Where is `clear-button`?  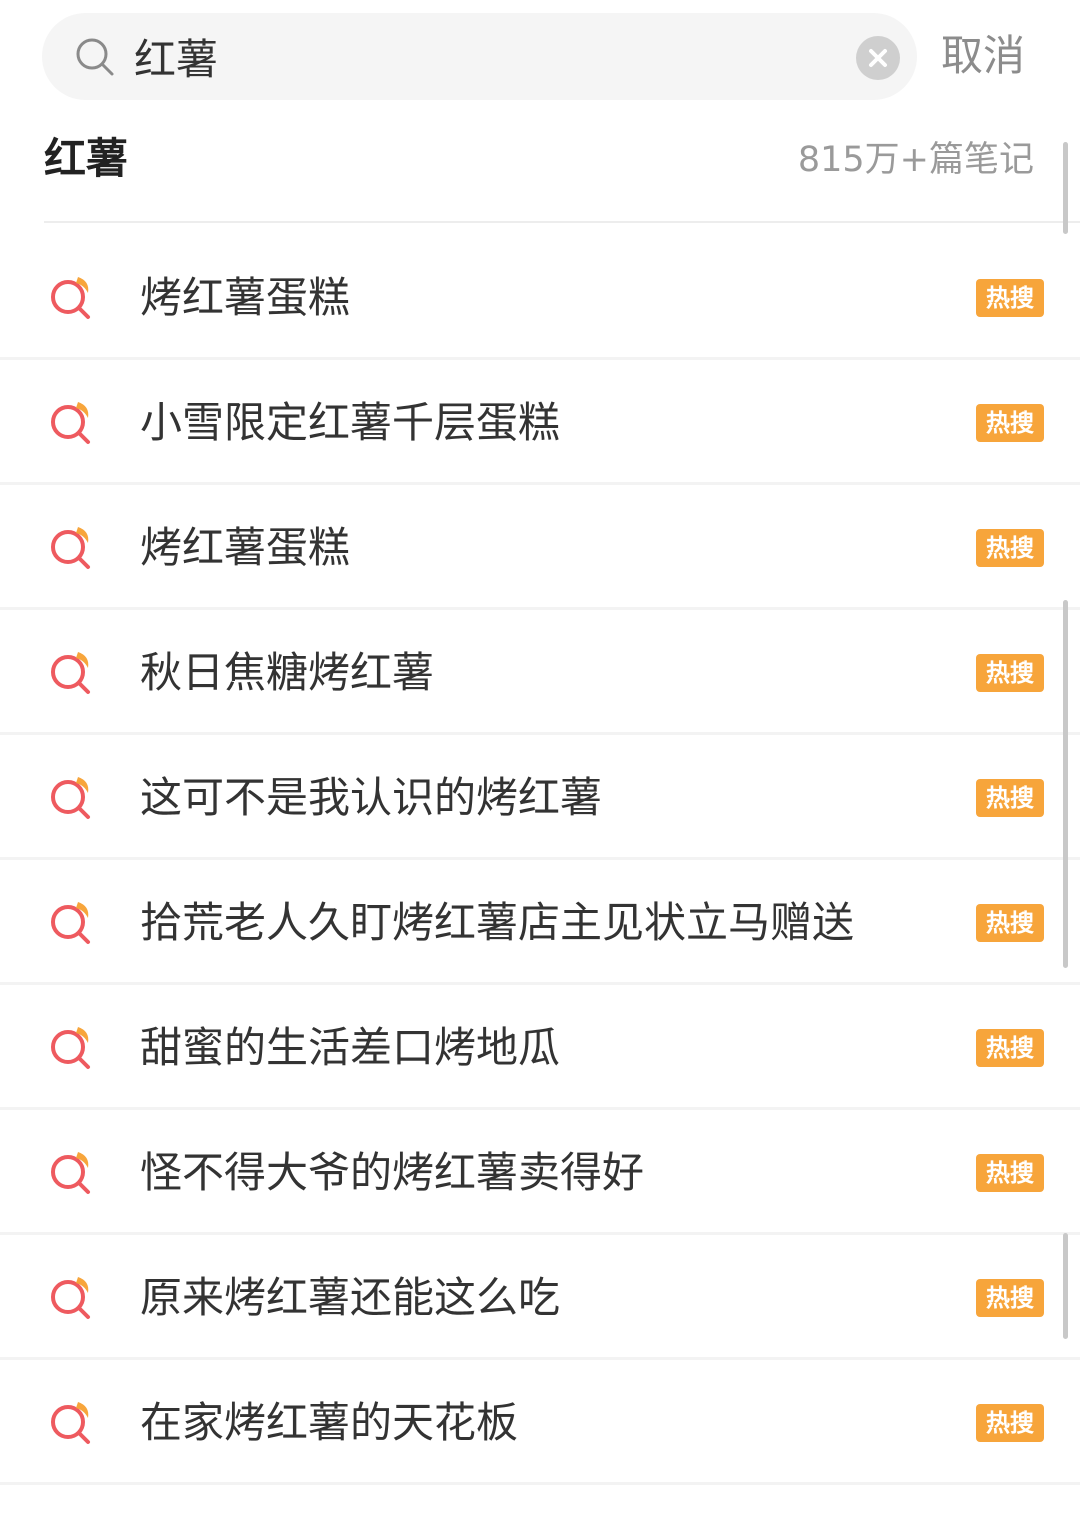
clear-button is located at coordinates (878, 58).